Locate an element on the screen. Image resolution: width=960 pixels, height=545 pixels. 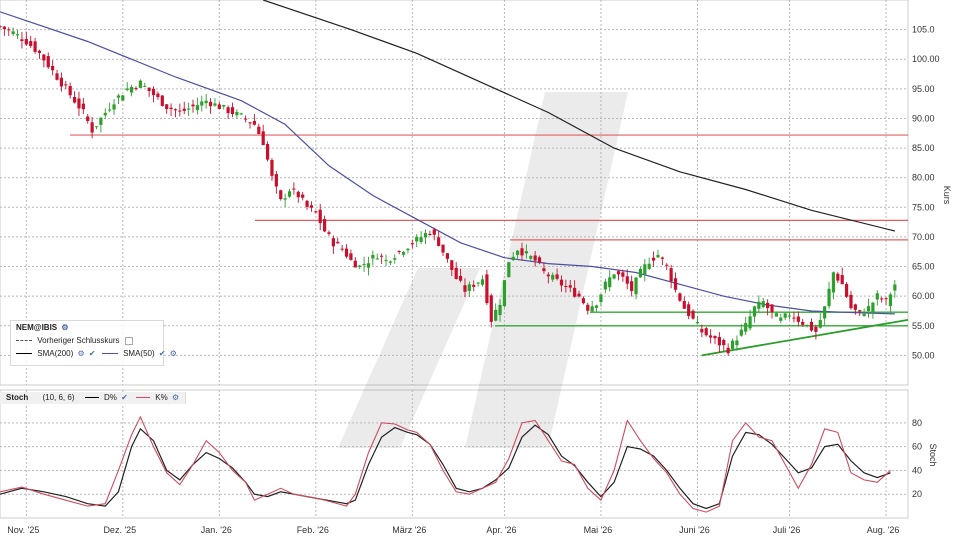
y-tick-label: 80.00 is located at coordinates (923, 178).